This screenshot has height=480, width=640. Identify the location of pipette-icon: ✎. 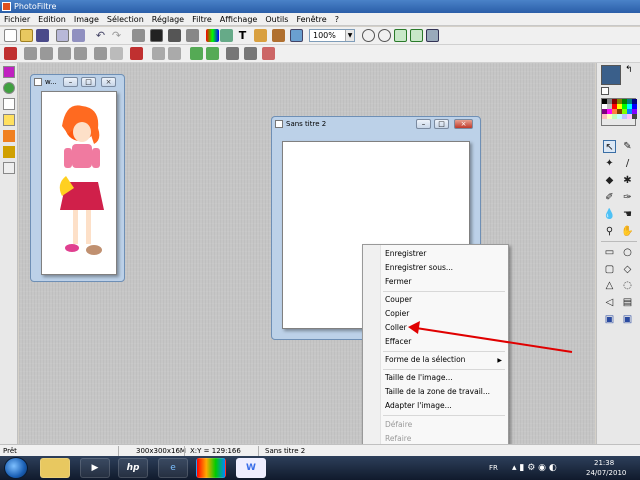
(627, 146).